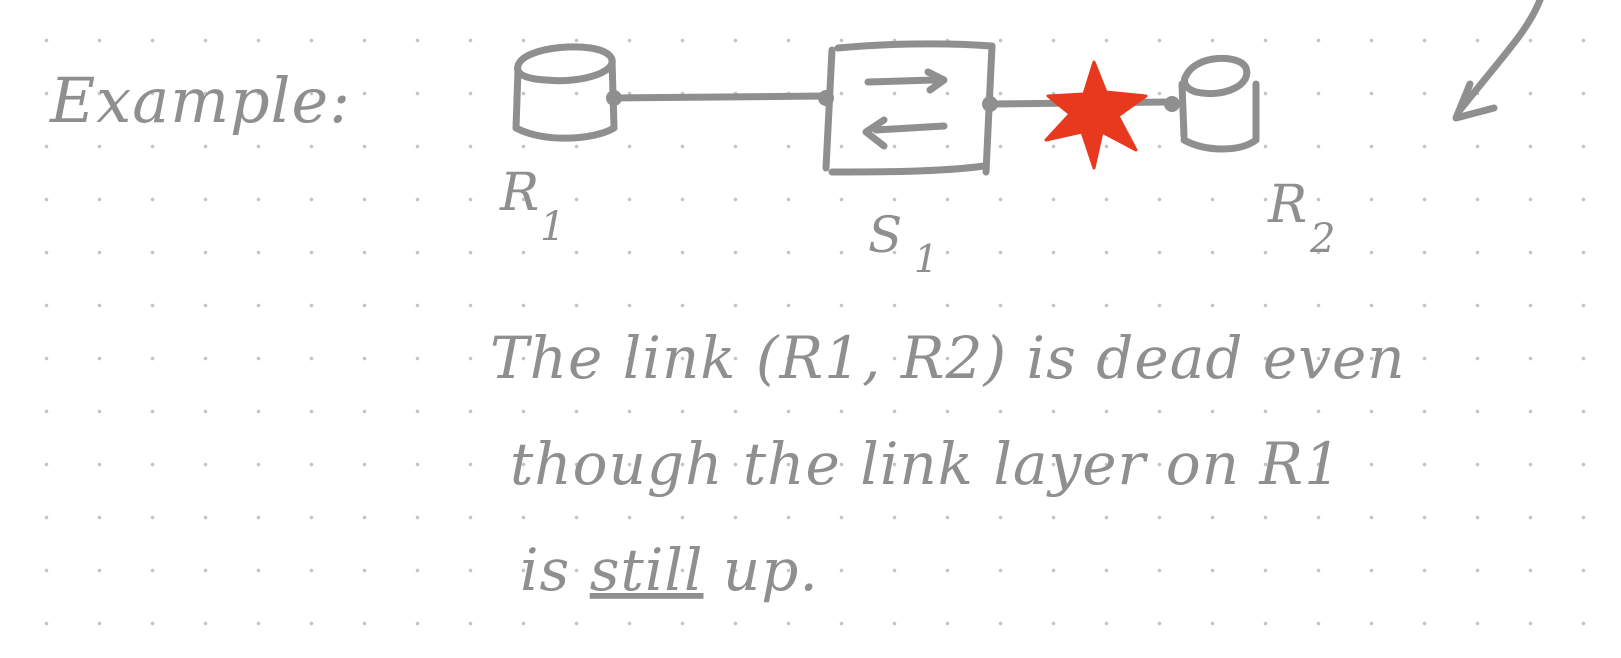  I want to click on router-r2-icon, so click(1219, 103).